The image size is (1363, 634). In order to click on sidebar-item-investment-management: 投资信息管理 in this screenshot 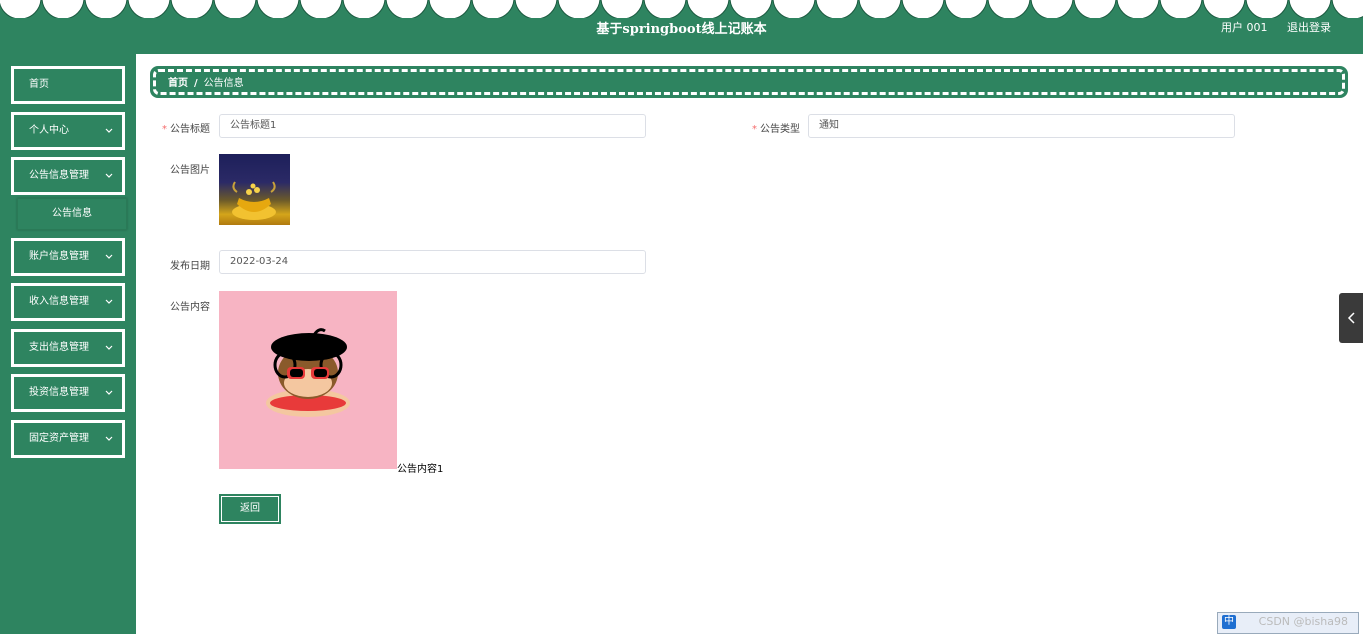, I will do `click(68, 393)`.